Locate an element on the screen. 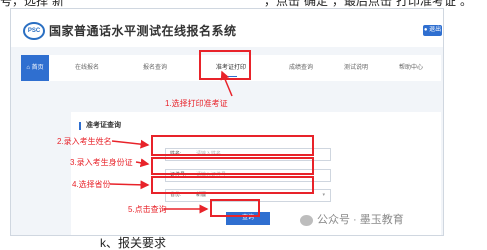  annotation-step4: 4.选择省份 is located at coordinates (91, 184).